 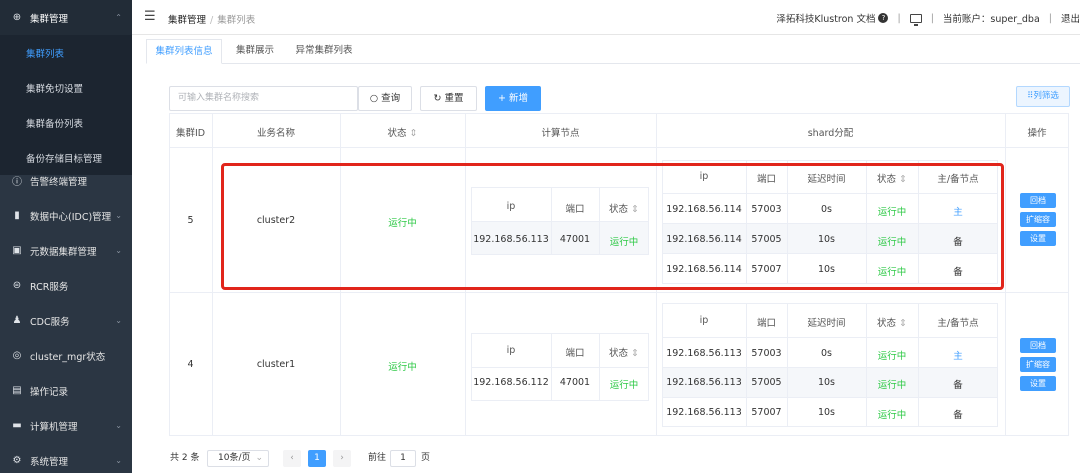 What do you see at coordinates (55, 124) in the screenshot?
I see `sidebar-item-label: 集群备份列表` at bounding box center [55, 124].